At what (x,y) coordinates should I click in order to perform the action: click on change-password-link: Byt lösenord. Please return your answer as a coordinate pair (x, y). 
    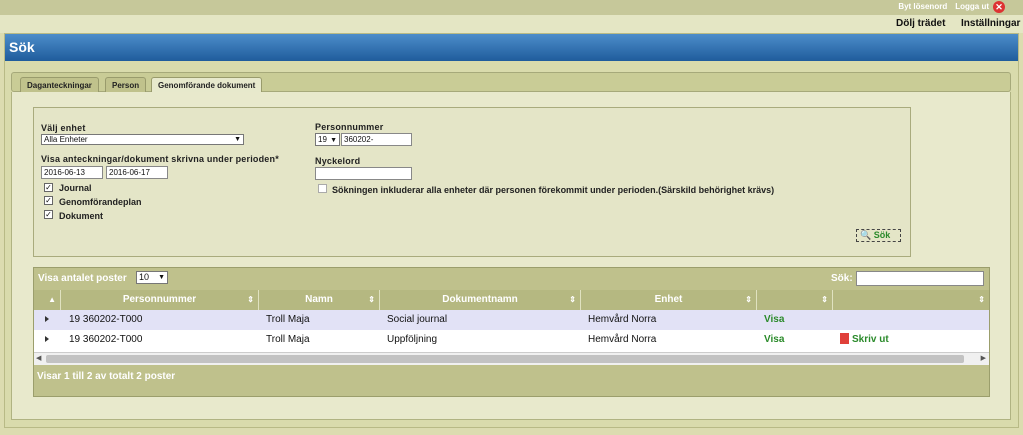
    Looking at the image, I should click on (922, 6).